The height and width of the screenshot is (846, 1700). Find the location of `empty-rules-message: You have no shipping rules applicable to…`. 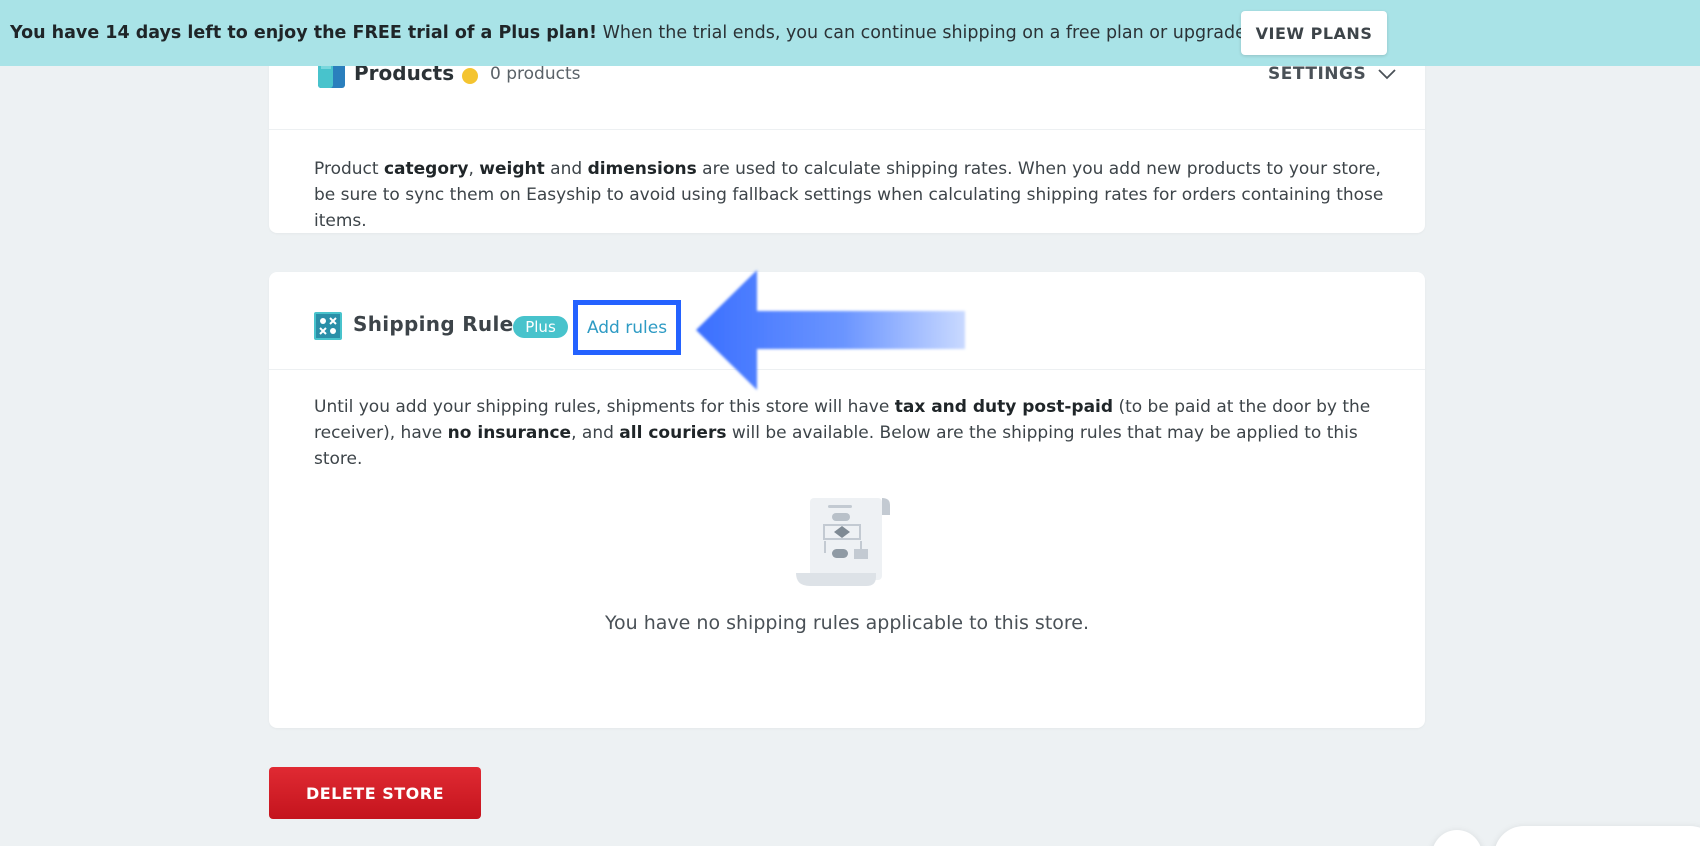

empty-rules-message: You have no shipping rules applicable to… is located at coordinates (847, 623).